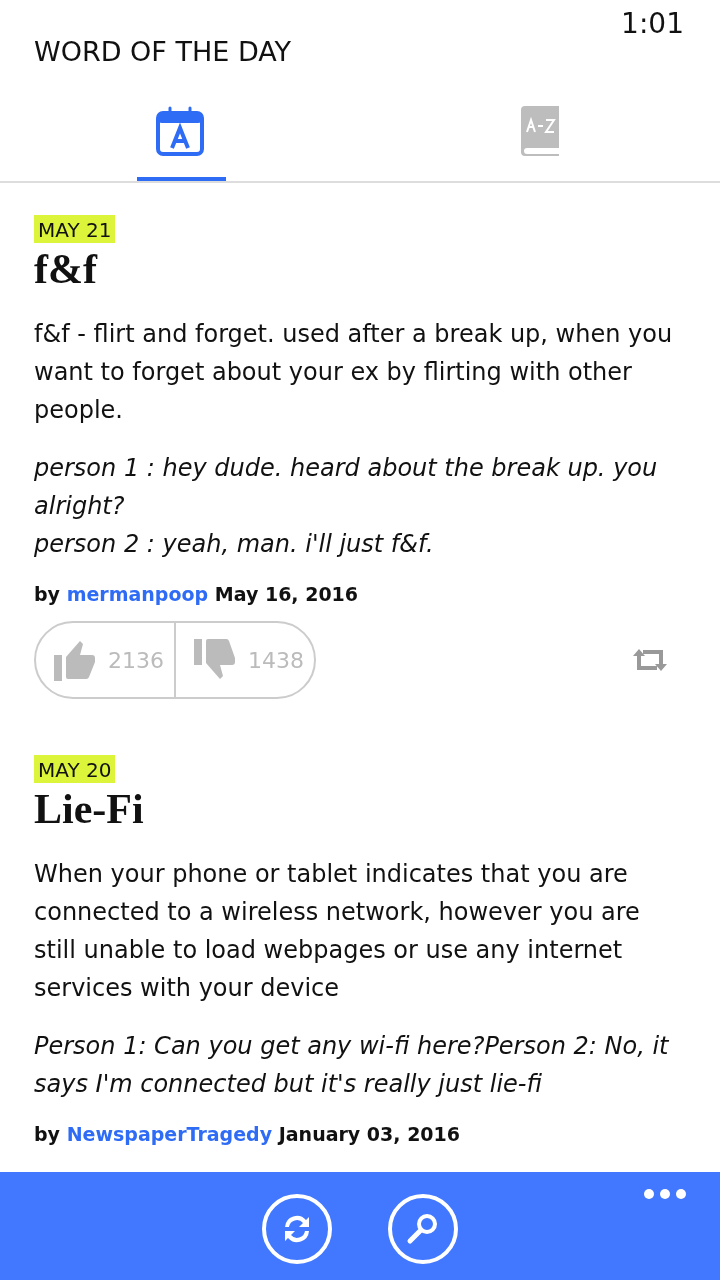 This screenshot has height=1280, width=720. I want to click on repost-icon, so click(650, 660).